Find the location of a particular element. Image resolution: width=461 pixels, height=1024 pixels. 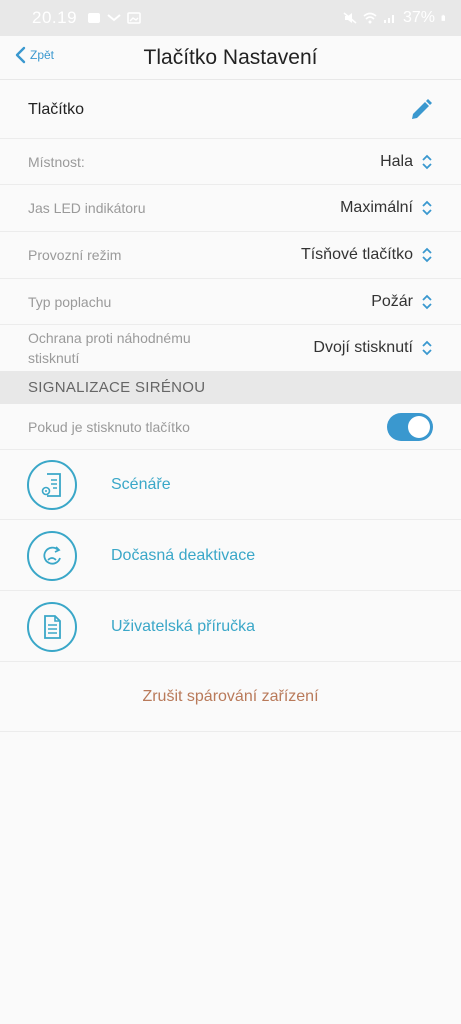

setting-value: Požár is located at coordinates (392, 301).